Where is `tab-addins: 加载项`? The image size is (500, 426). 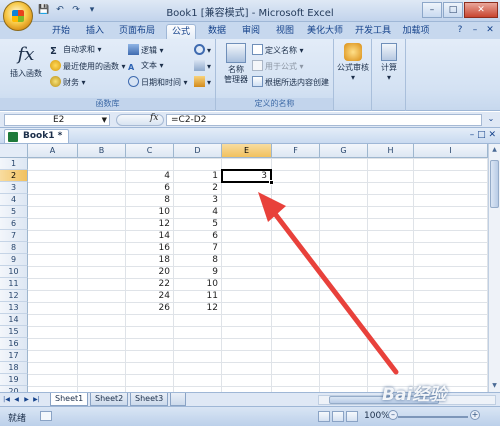
tab-addins: 加载项 is located at coordinates (416, 31).